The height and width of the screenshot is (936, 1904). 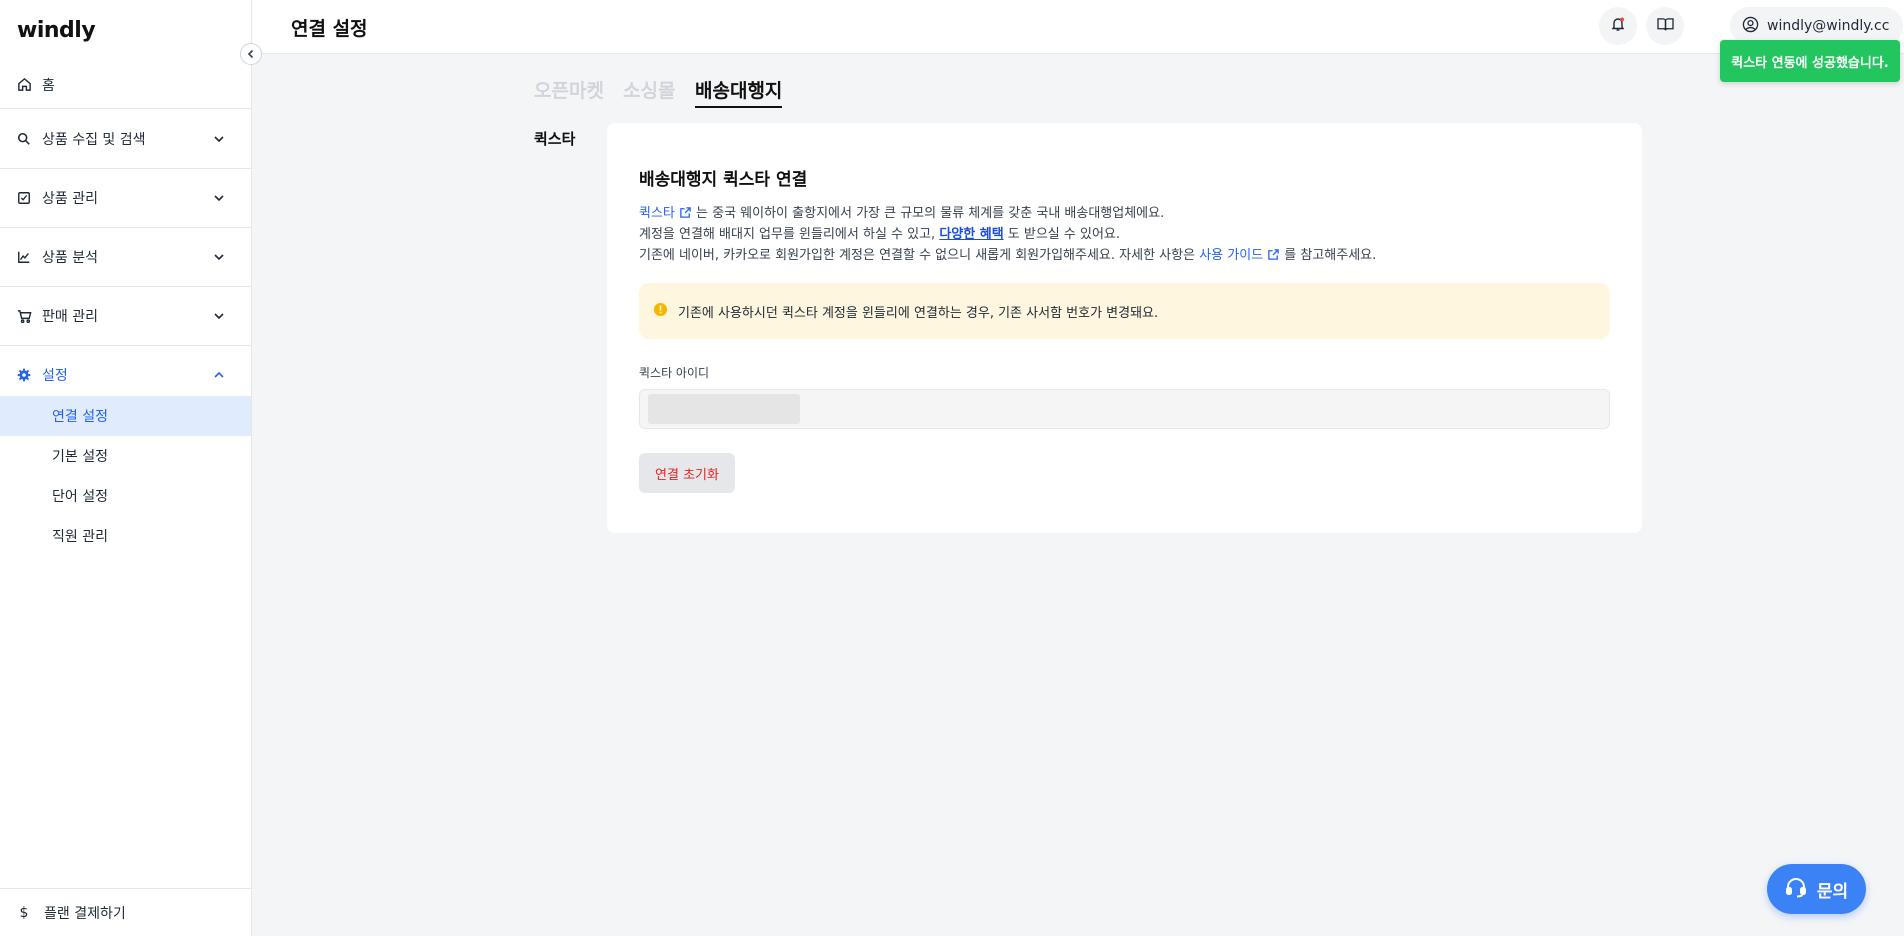 What do you see at coordinates (1796, 889) in the screenshot?
I see `headset-icon` at bounding box center [1796, 889].